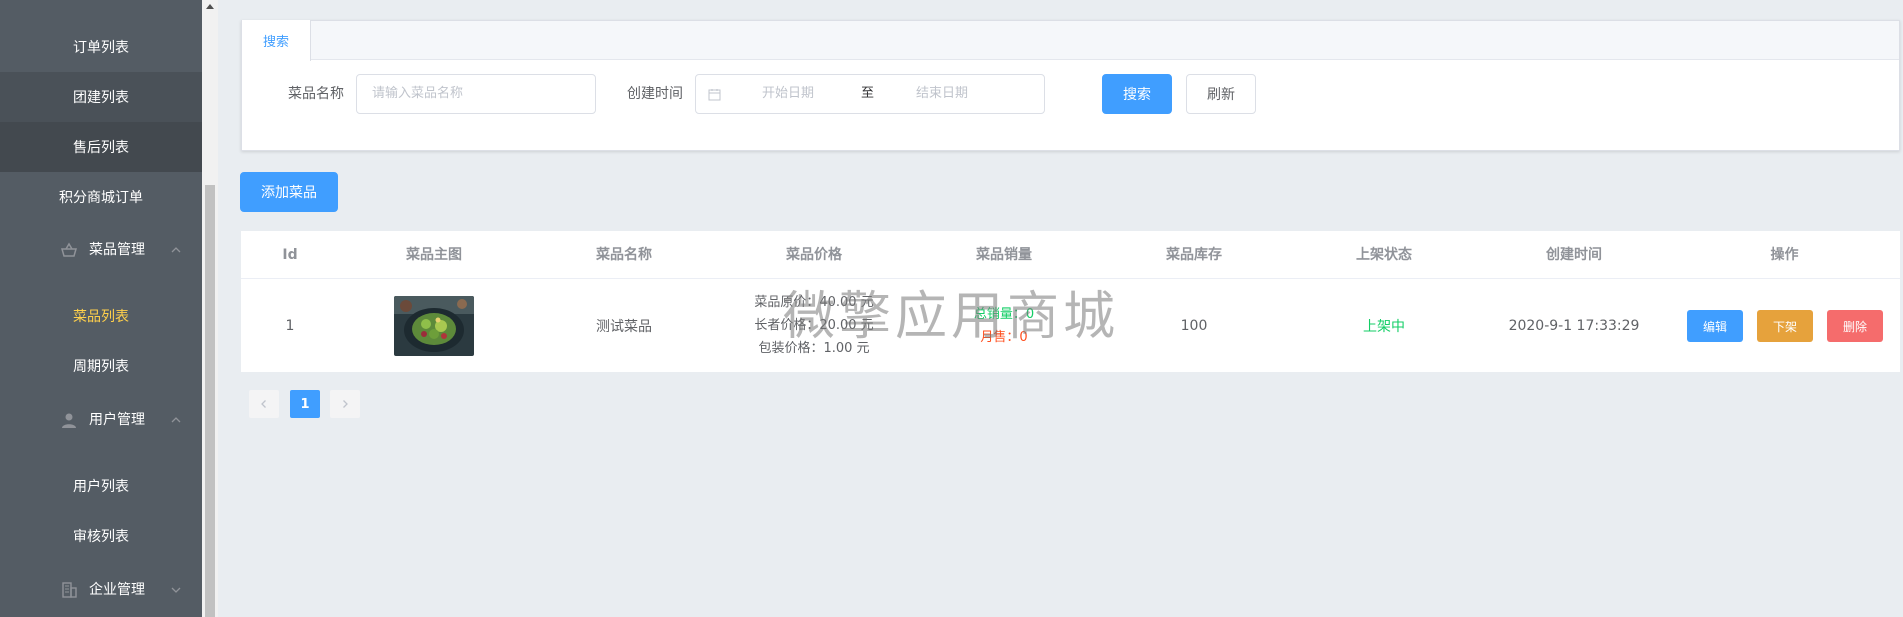 Image resolution: width=1903 pixels, height=617 pixels. I want to click on start-date-input: 开始日期, so click(788, 94).